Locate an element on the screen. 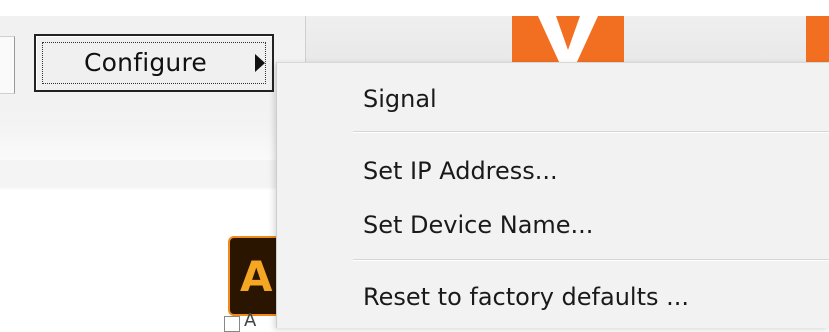 The width and height of the screenshot is (829, 332). panel-divider is located at coordinates (152, 142).